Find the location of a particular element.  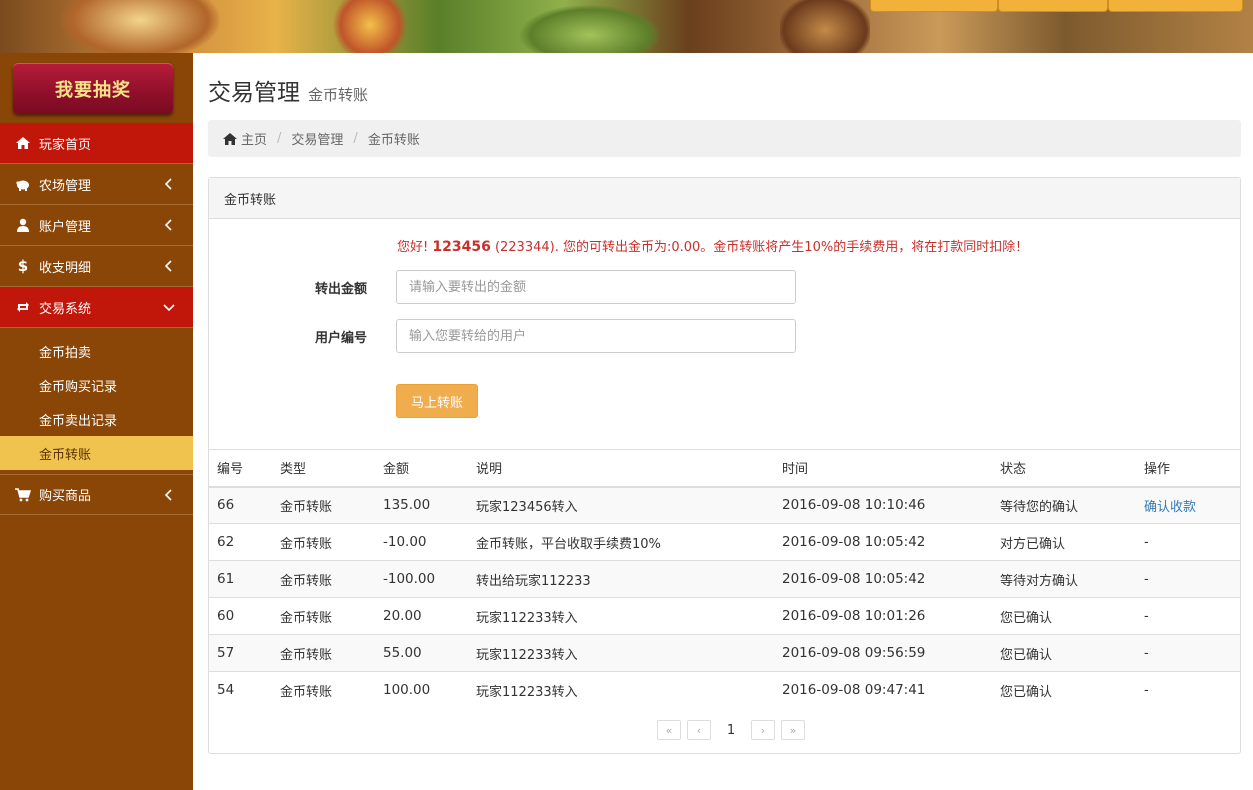

col-header-desc: 说明 is located at coordinates (621, 468).